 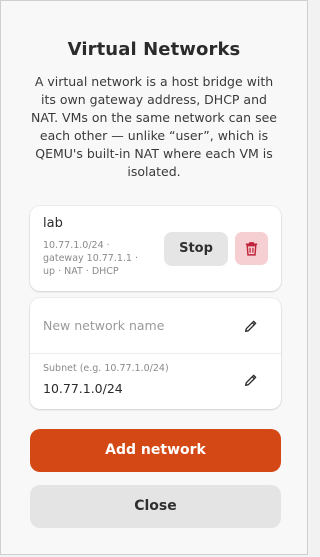 I want to click on subnet-label: Subnet (e.g. 10.77.1.0/24), so click(x=106, y=368).